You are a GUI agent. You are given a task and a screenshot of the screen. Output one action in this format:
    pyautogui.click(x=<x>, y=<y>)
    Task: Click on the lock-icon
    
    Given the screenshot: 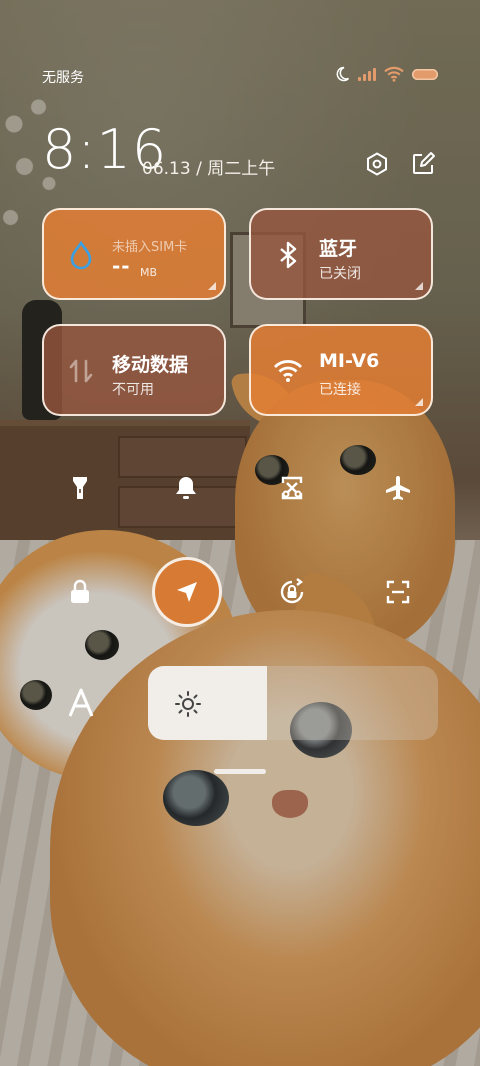 What is the action you would take?
    pyautogui.click(x=80, y=591)
    